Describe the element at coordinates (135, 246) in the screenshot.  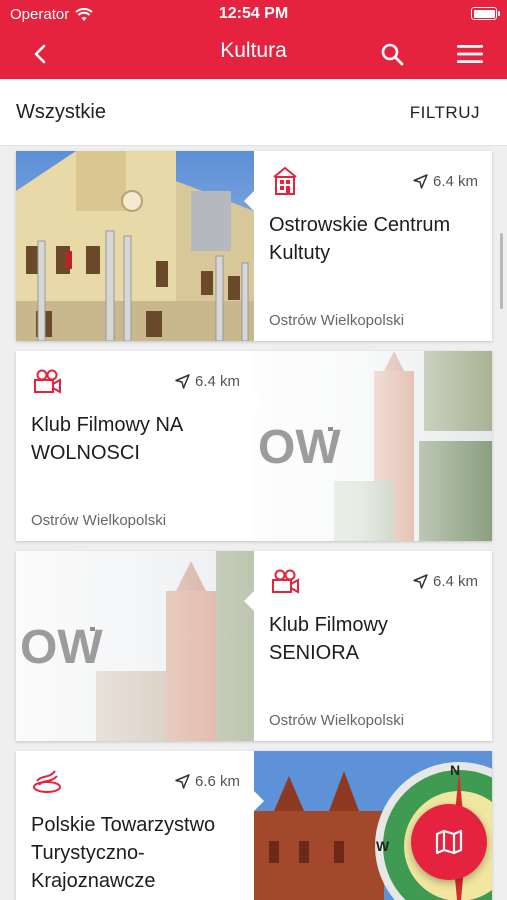
I see `place-photo` at that location.